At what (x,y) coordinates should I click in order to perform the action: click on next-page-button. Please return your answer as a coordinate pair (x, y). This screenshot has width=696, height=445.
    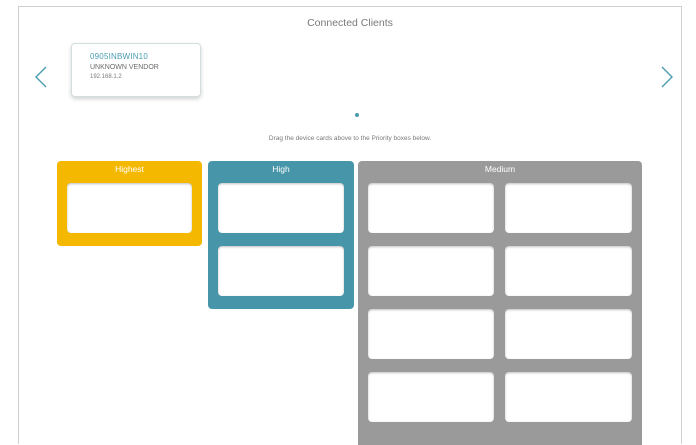
    Looking at the image, I should click on (667, 77).